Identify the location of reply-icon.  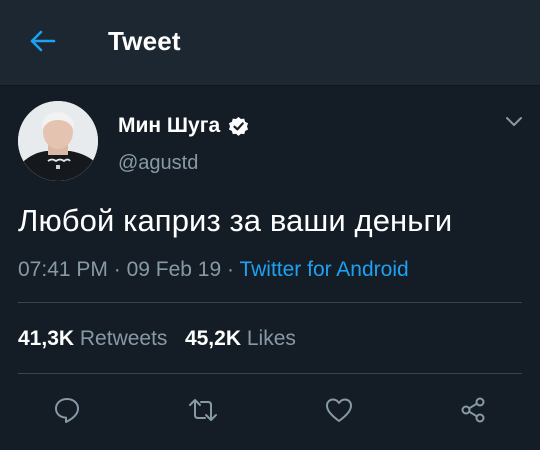
(67, 412).